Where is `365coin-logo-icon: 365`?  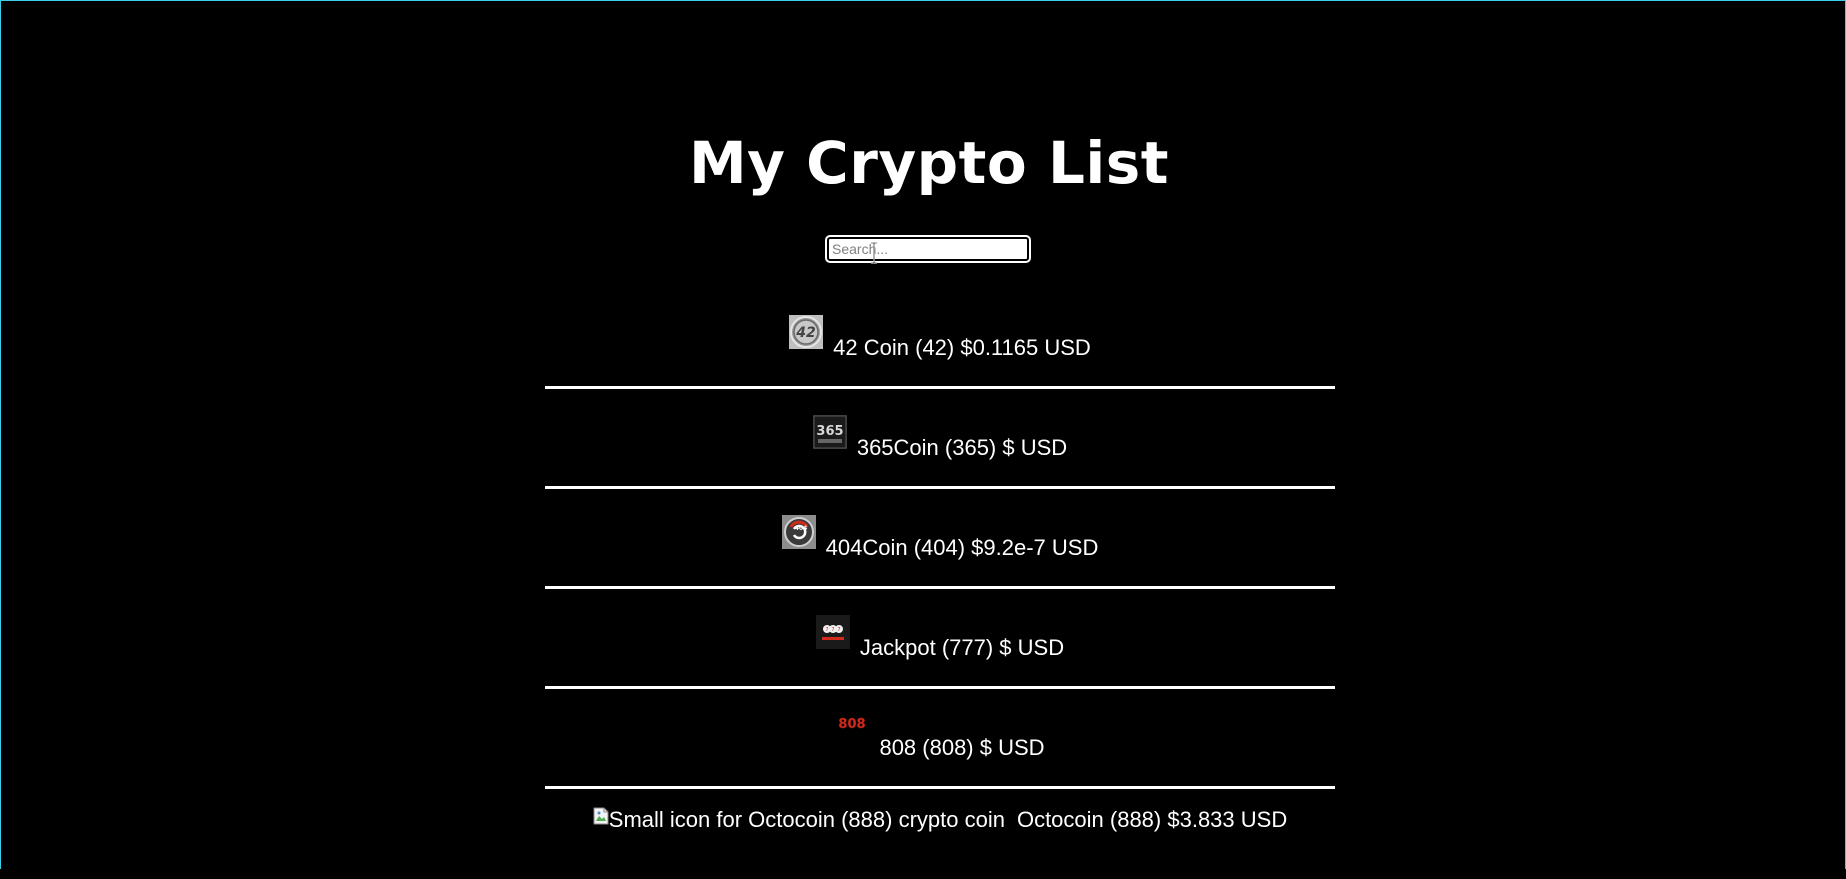
365coin-logo-icon: 365 is located at coordinates (829, 431).